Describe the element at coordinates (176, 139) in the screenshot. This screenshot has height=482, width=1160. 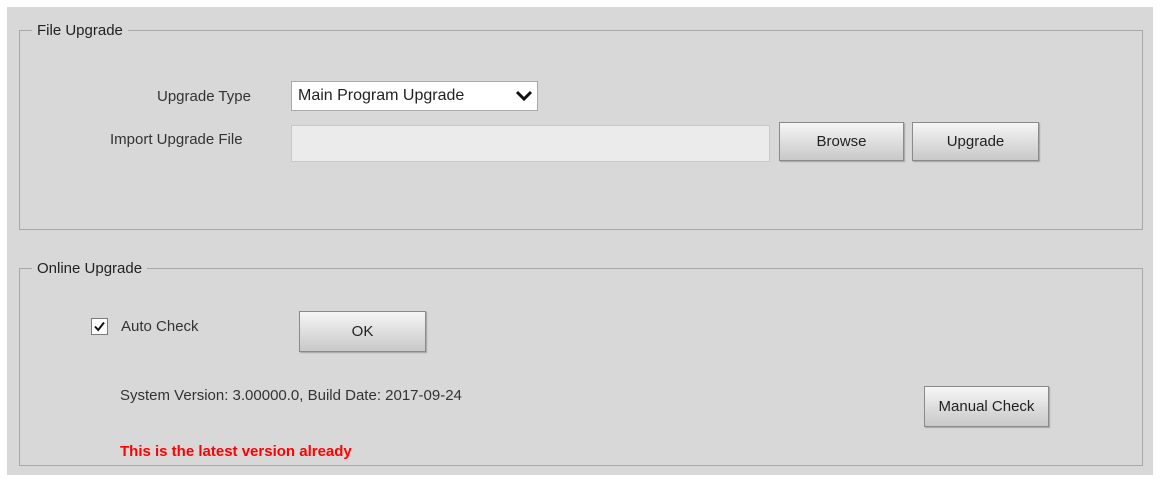
I see `import-upgrade-file-label: Import Upgrade File` at that location.